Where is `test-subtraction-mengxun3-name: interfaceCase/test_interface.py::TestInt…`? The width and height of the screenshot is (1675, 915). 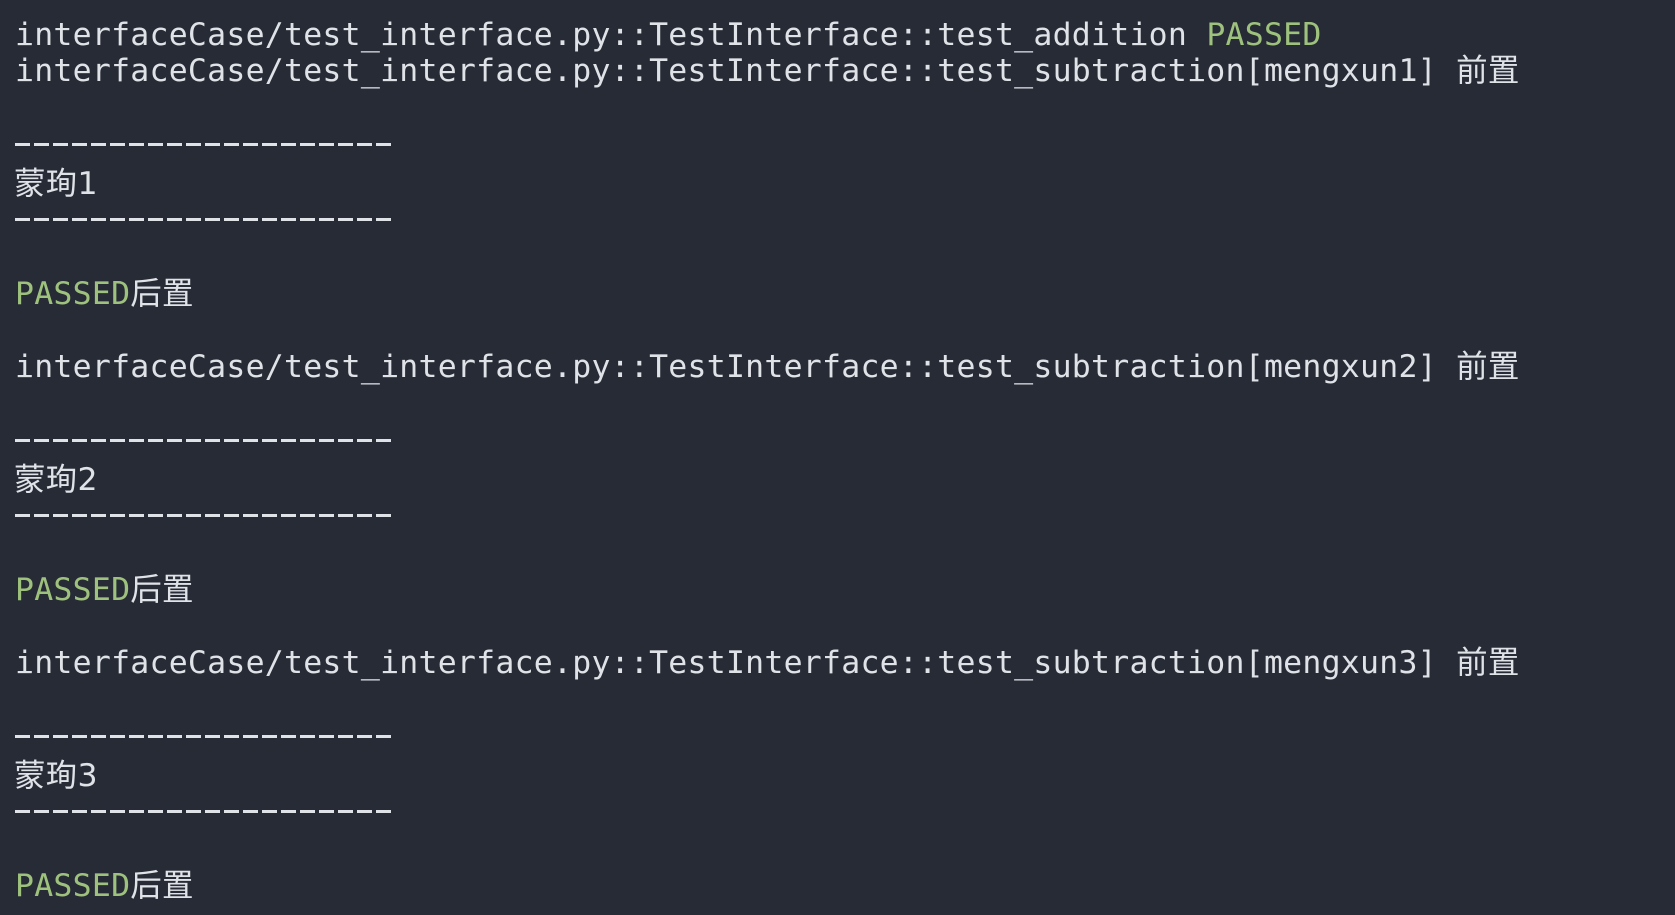
test-subtraction-mengxun3-name: interfaceCase/test_interface.py::TestInt… is located at coordinates (736, 663).